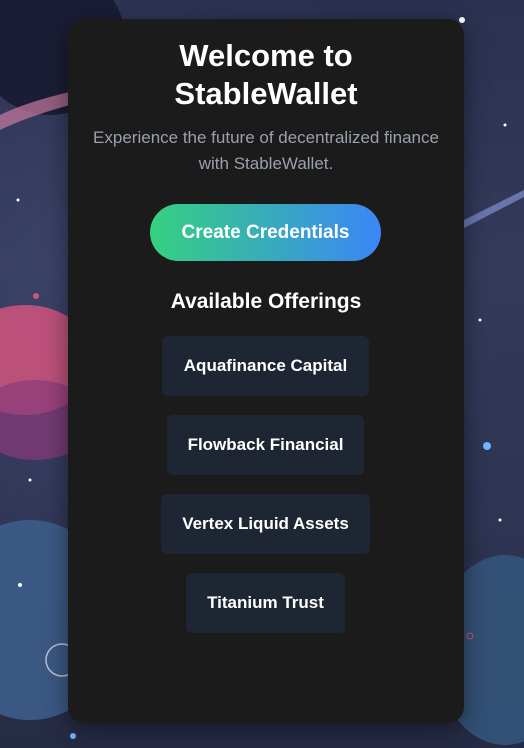  What do you see at coordinates (265, 603) in the screenshot?
I see `offering-titanium-trust: Titanium Trust` at bounding box center [265, 603].